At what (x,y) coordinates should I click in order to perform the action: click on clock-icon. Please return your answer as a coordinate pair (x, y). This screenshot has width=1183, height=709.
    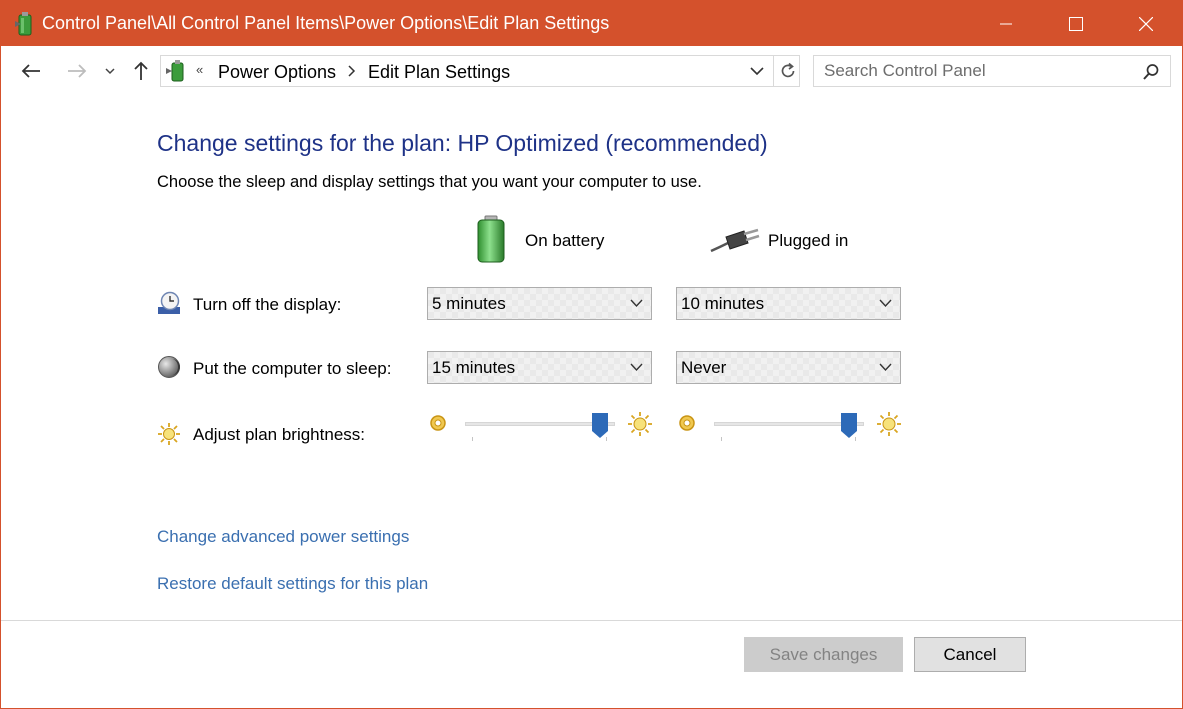
    Looking at the image, I should click on (169, 302).